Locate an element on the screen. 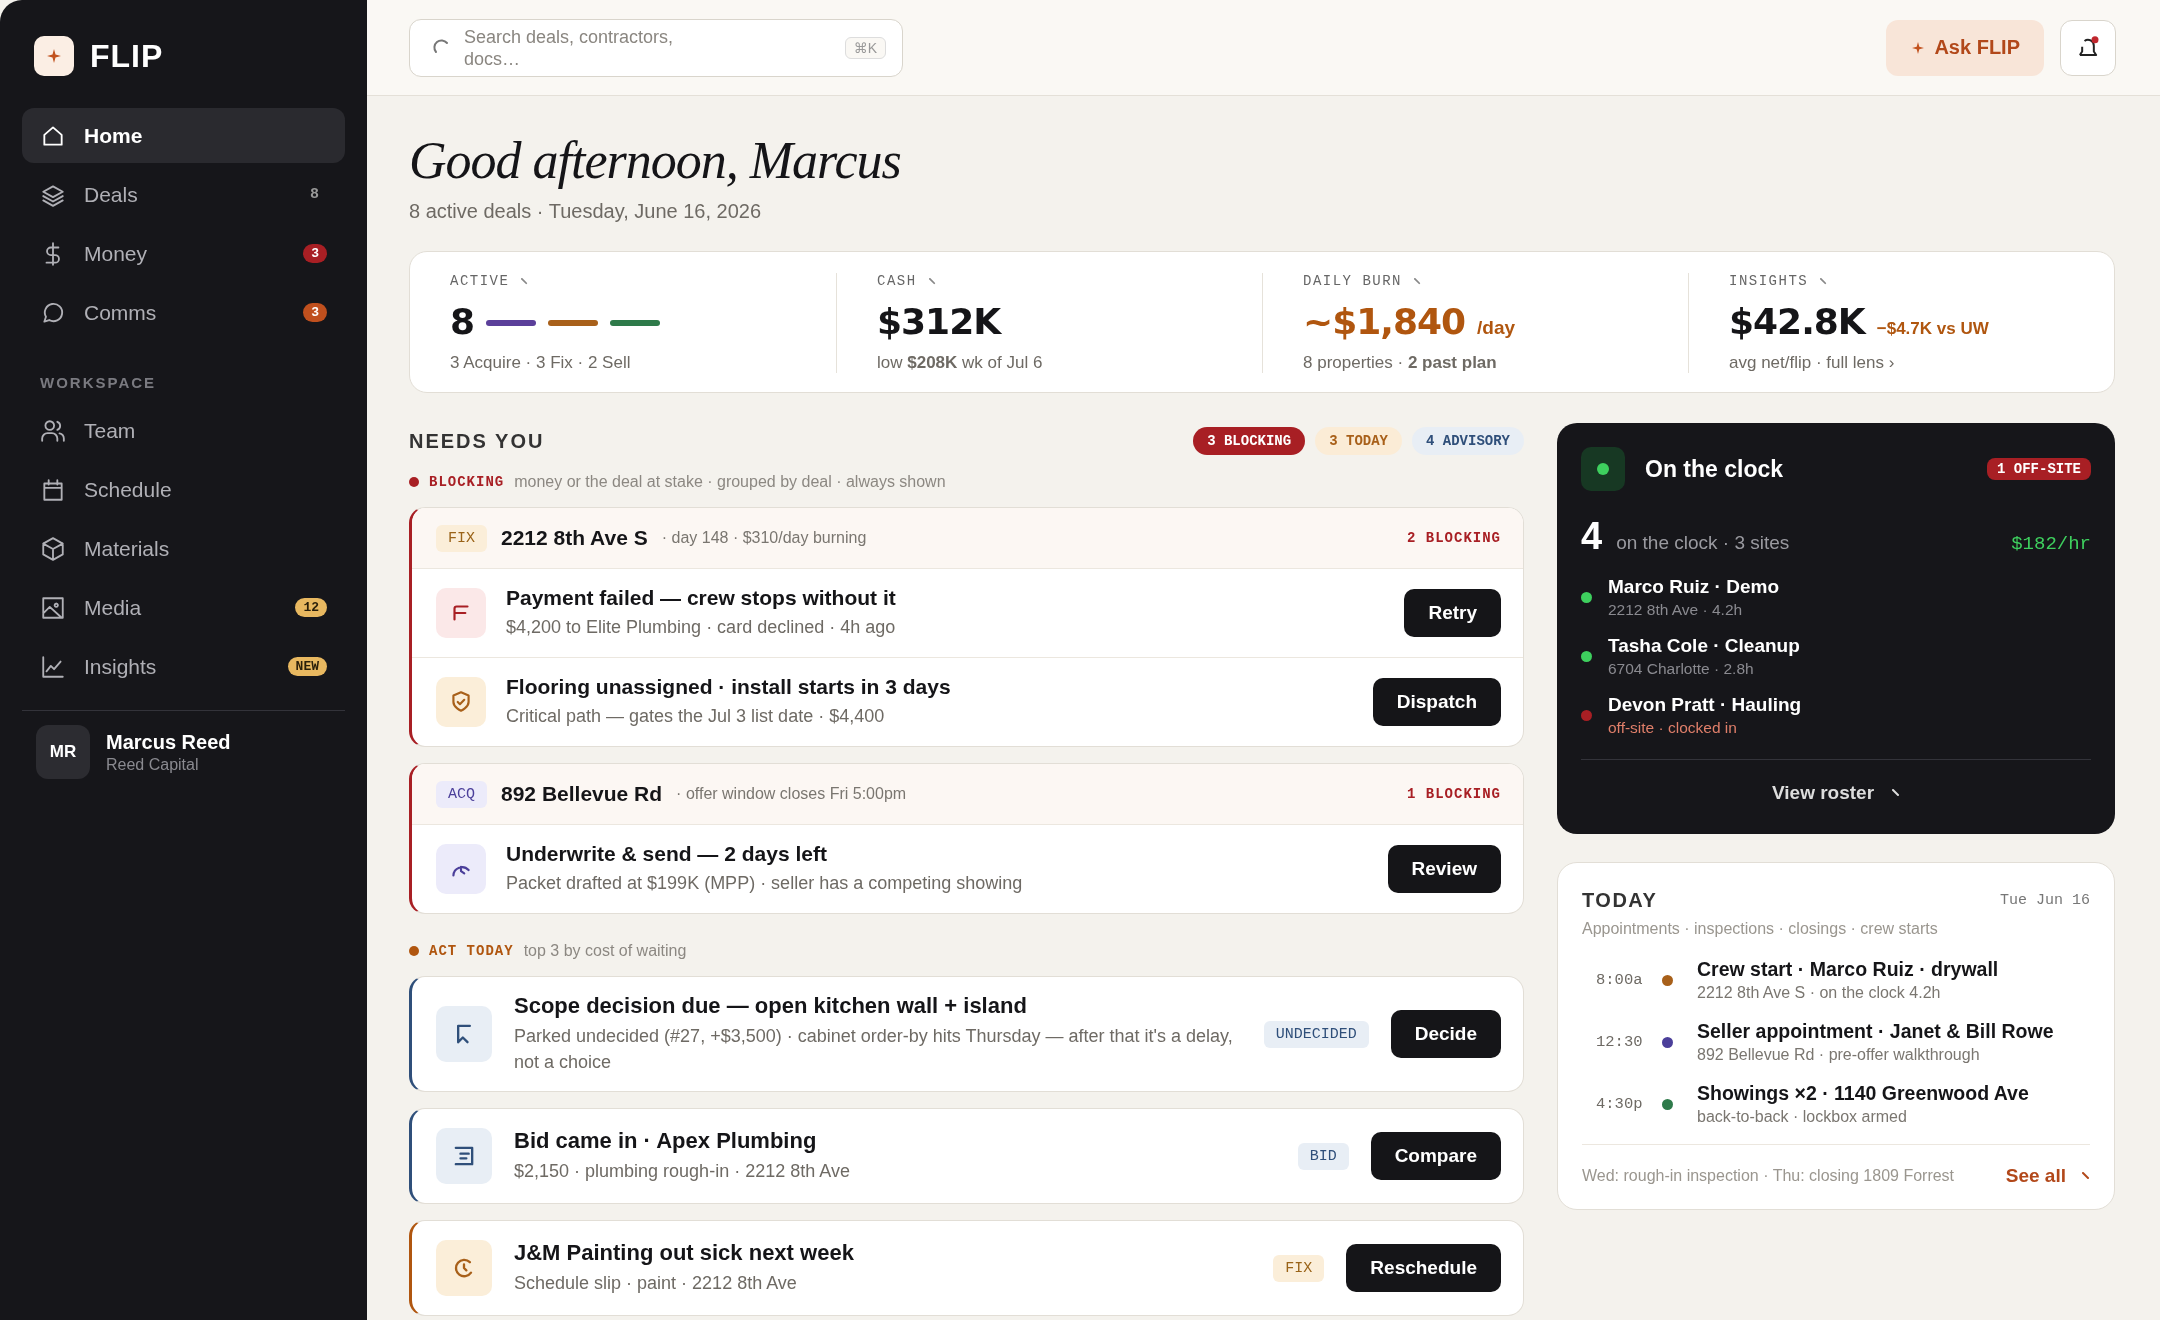 This screenshot has width=2160, height=1320. task-detail: $2,150 · plumbing rough-in · 2212 8th Ave is located at coordinates (682, 1172).